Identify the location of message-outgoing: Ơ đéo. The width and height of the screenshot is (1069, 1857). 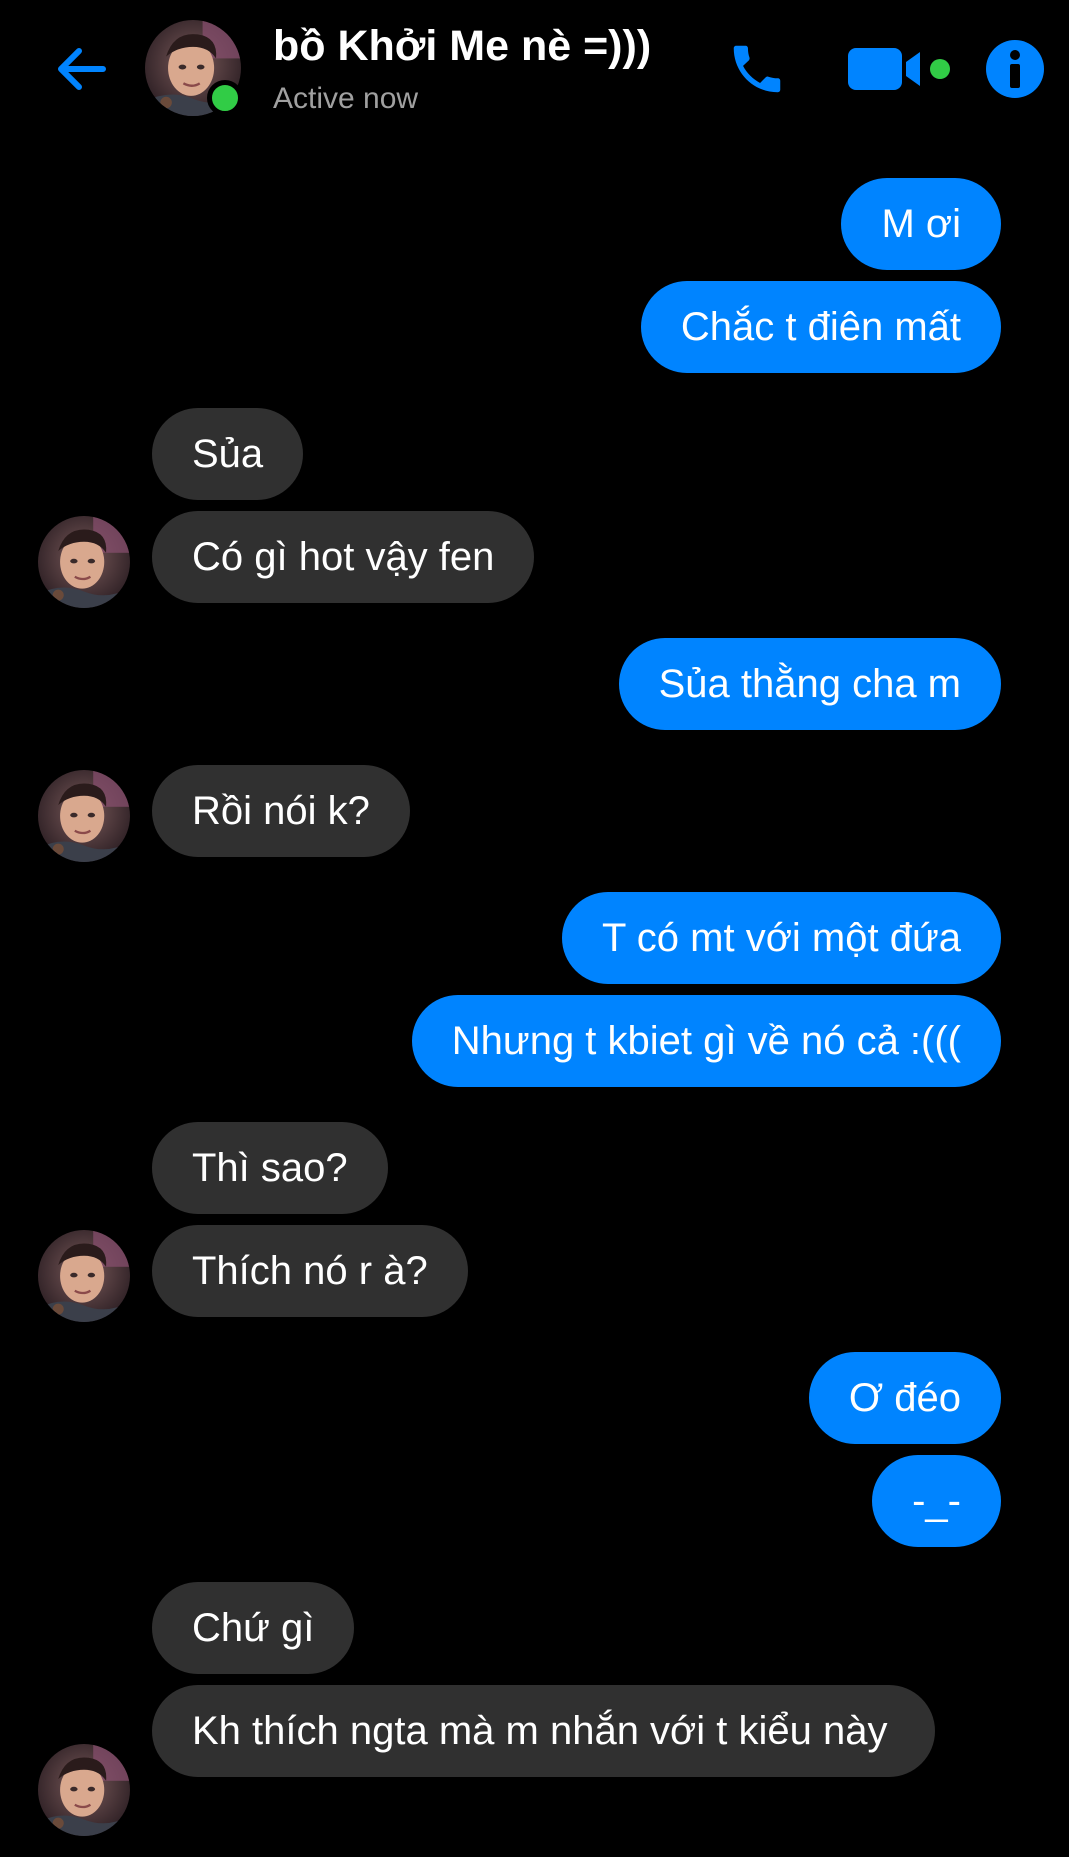
(904, 1398).